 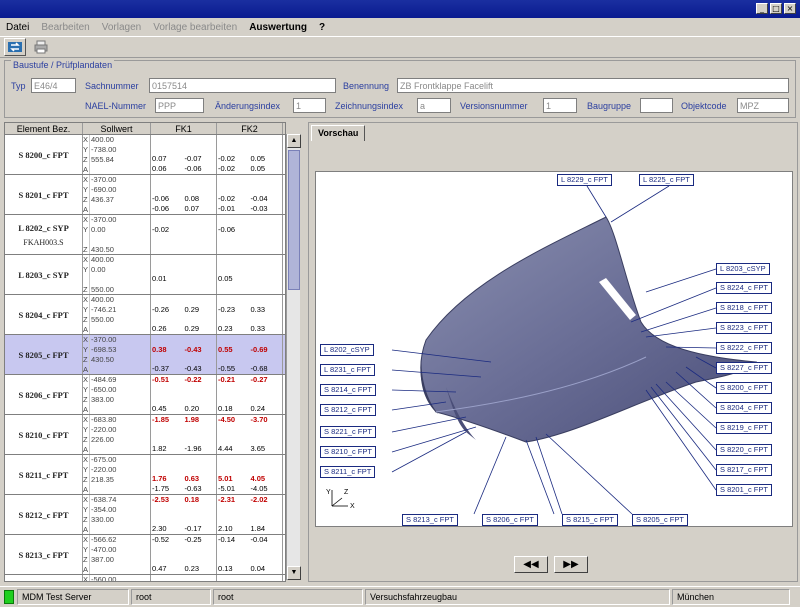 I want to click on point-callout: L 8225_c FPT, so click(x=666, y=180).